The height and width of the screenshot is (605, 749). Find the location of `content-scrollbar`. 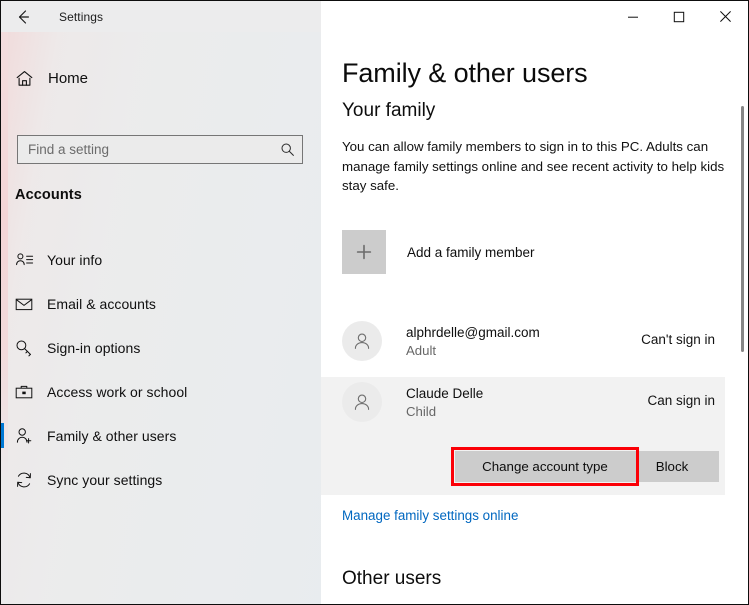

content-scrollbar is located at coordinates (742, 318).